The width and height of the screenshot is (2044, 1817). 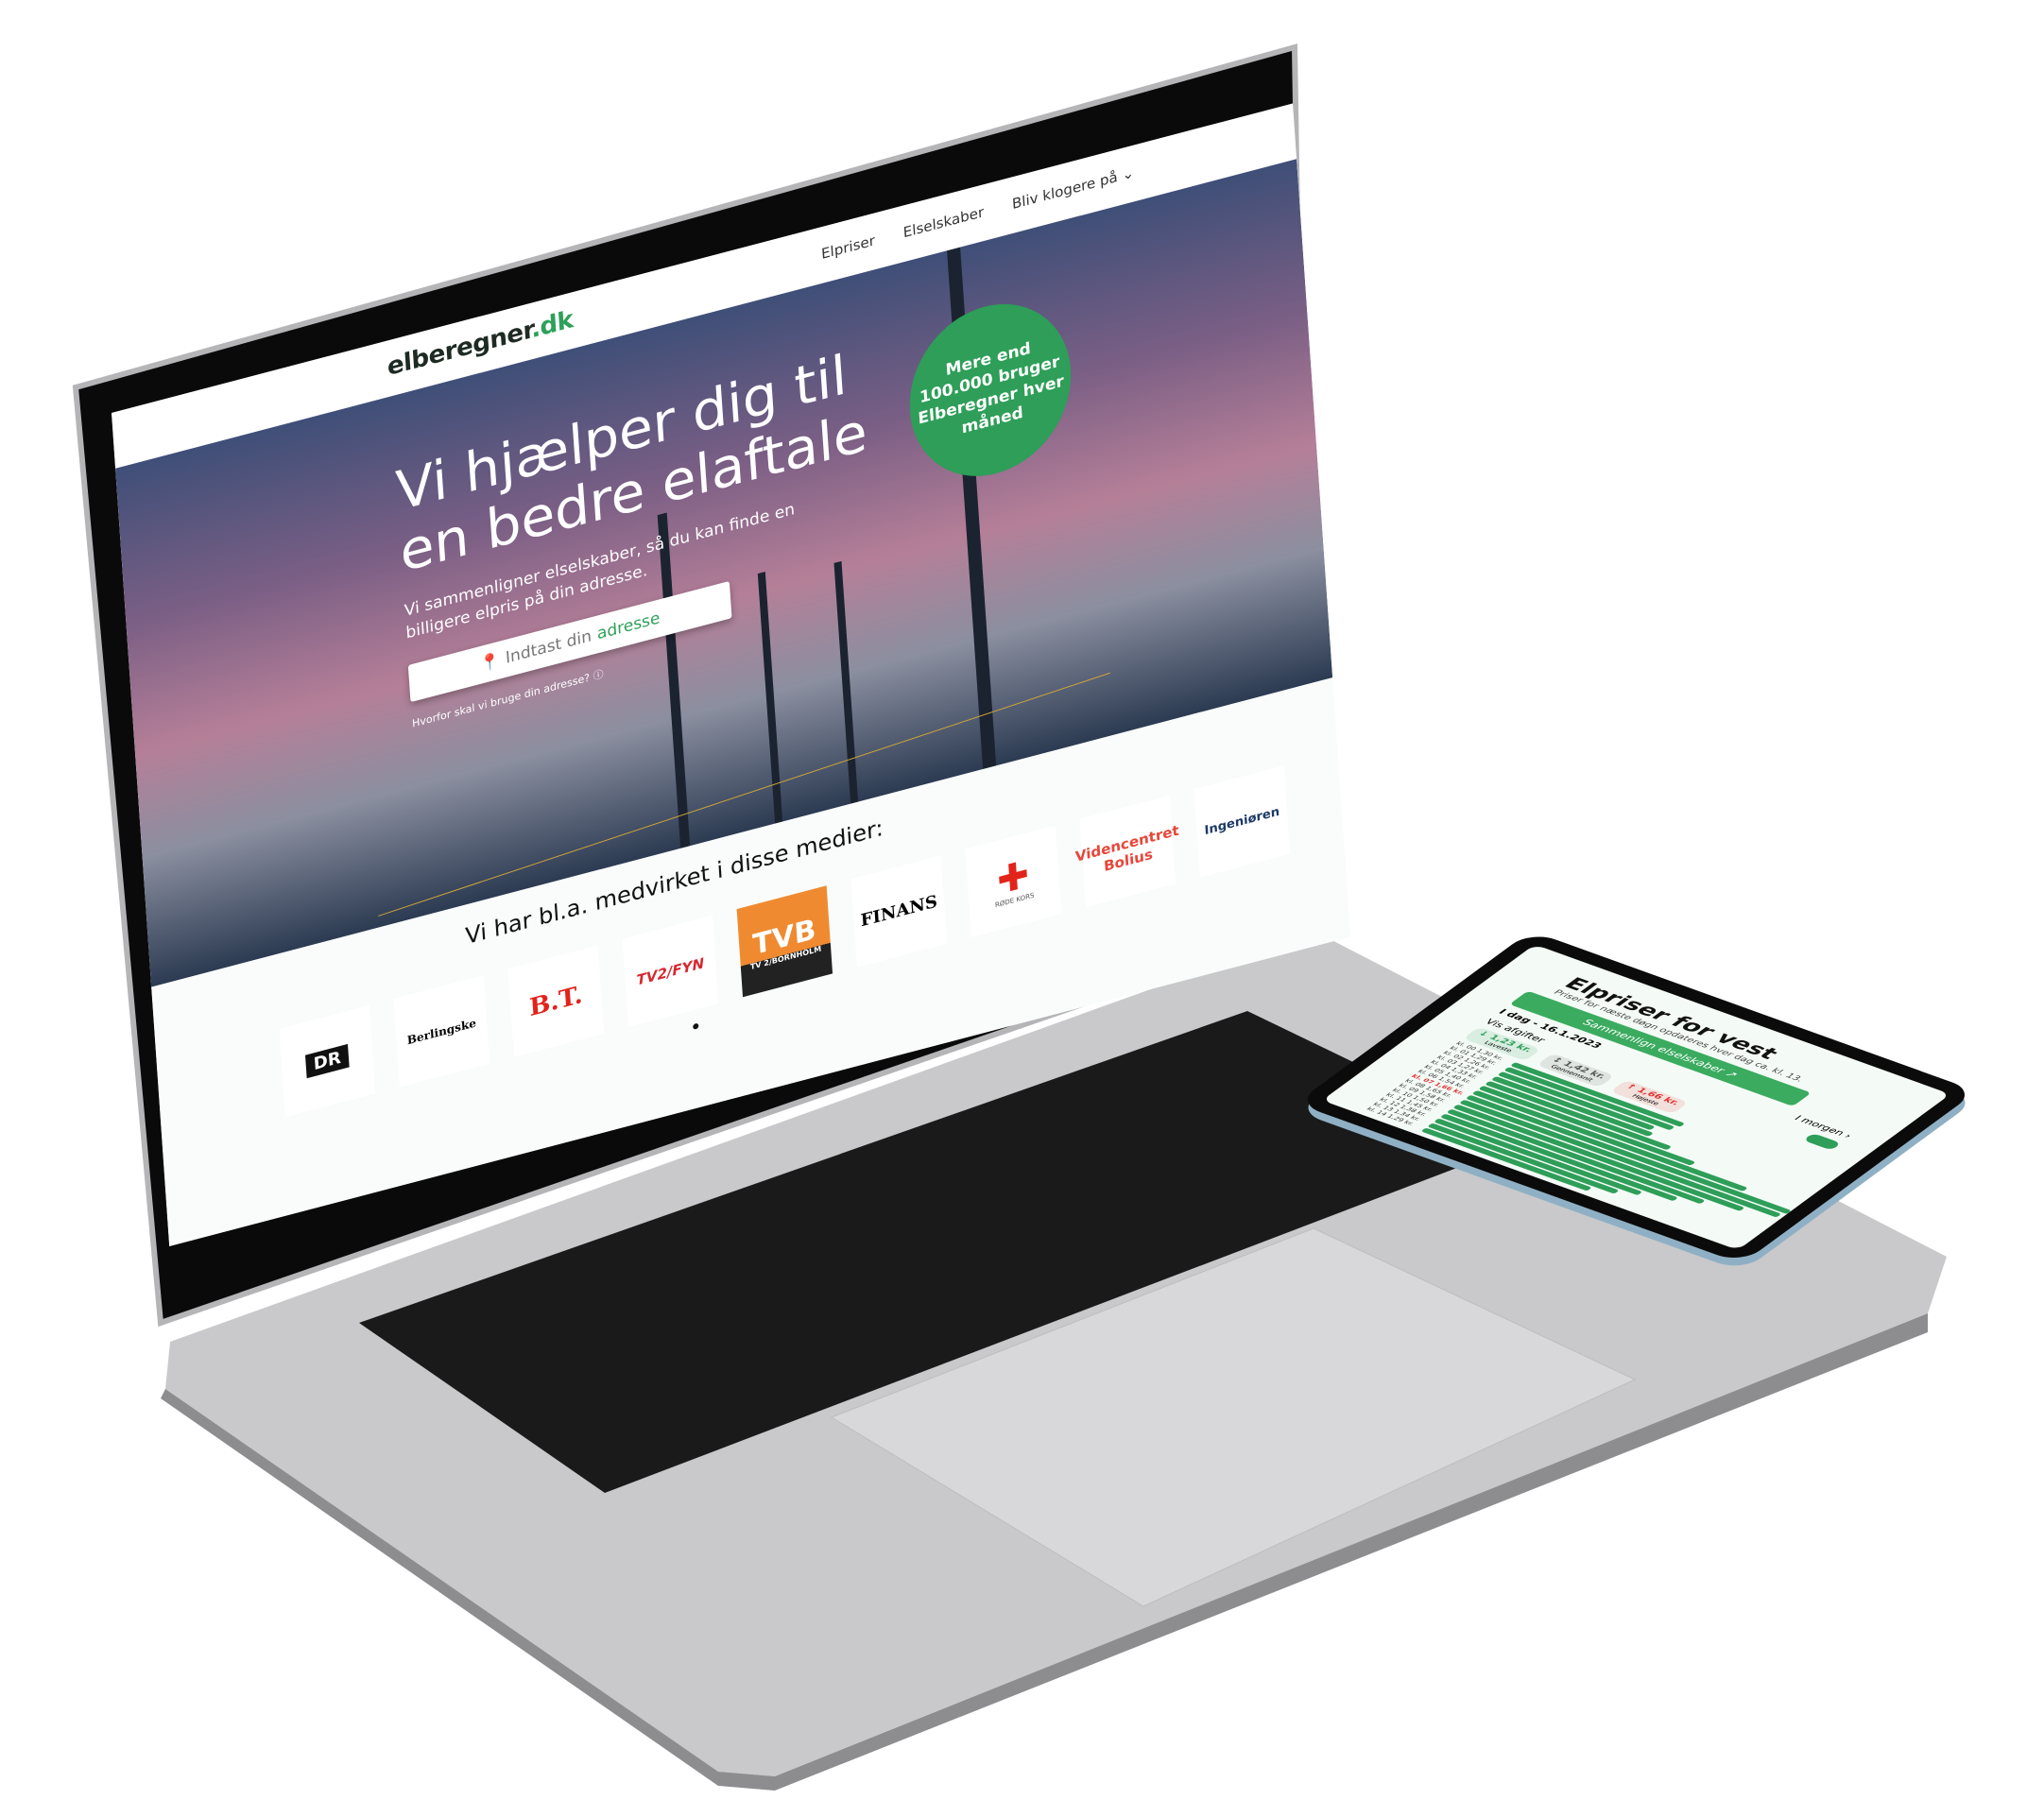 I want to click on logo-finans: FINANS, so click(x=899, y=911).